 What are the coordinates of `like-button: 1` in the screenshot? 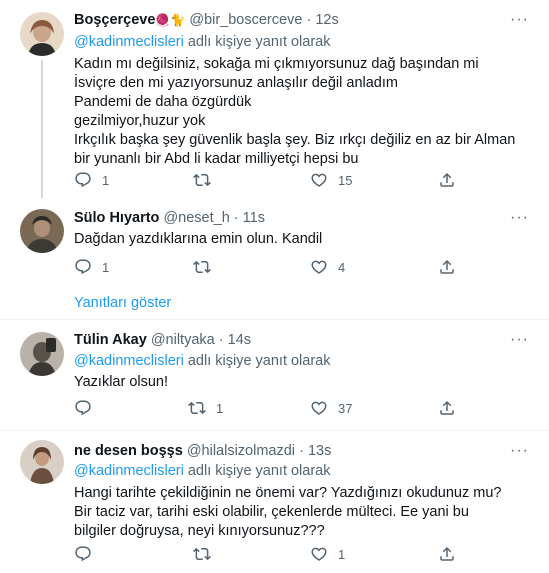 It's located at (327, 554).